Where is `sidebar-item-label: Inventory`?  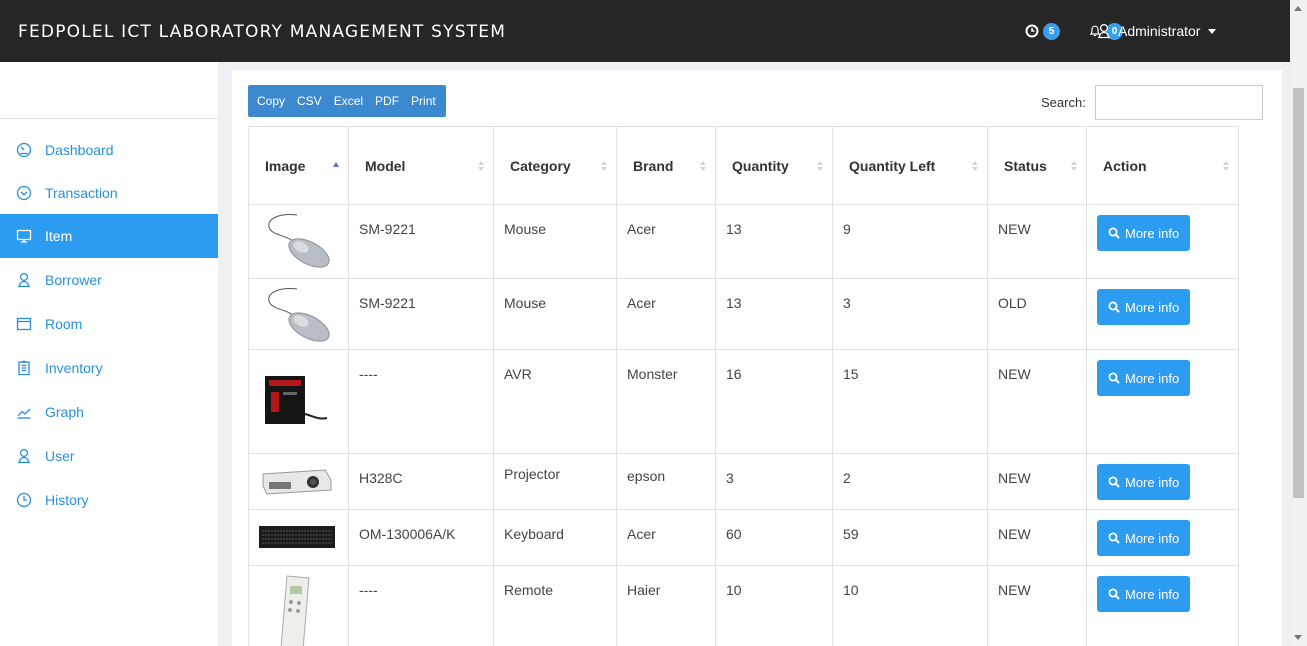 sidebar-item-label: Inventory is located at coordinates (74, 368).